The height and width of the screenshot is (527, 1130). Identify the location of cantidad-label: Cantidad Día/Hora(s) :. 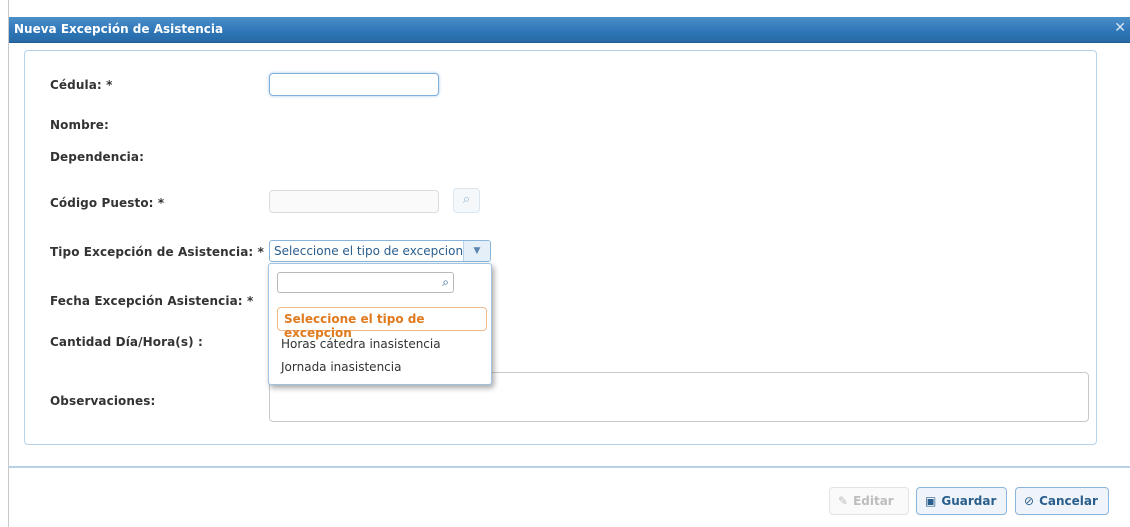
(126, 342).